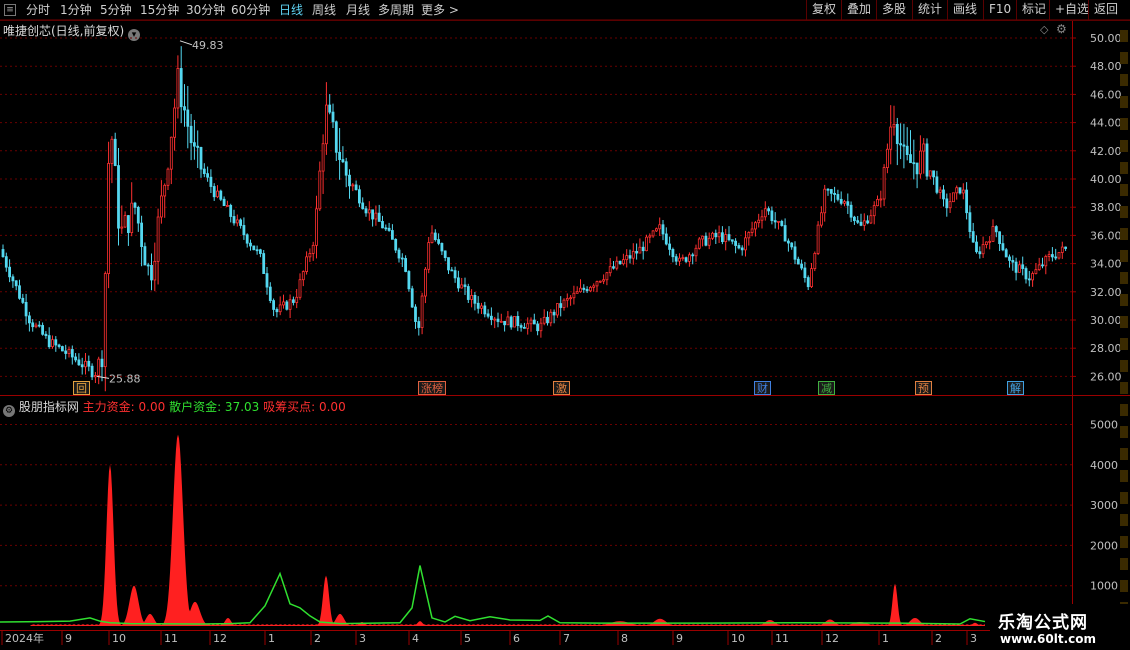 The height and width of the screenshot is (650, 1130). Describe the element at coordinates (1104, 465) in the screenshot. I see `indicator-tick-label: 4000` at that location.